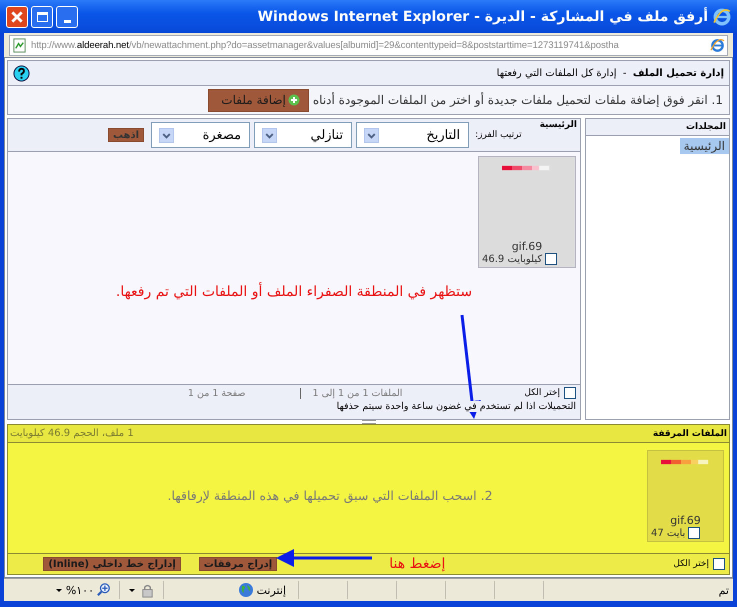 This screenshot has height=607, width=737. I want to click on panel-title: المجلدات, so click(706, 127).